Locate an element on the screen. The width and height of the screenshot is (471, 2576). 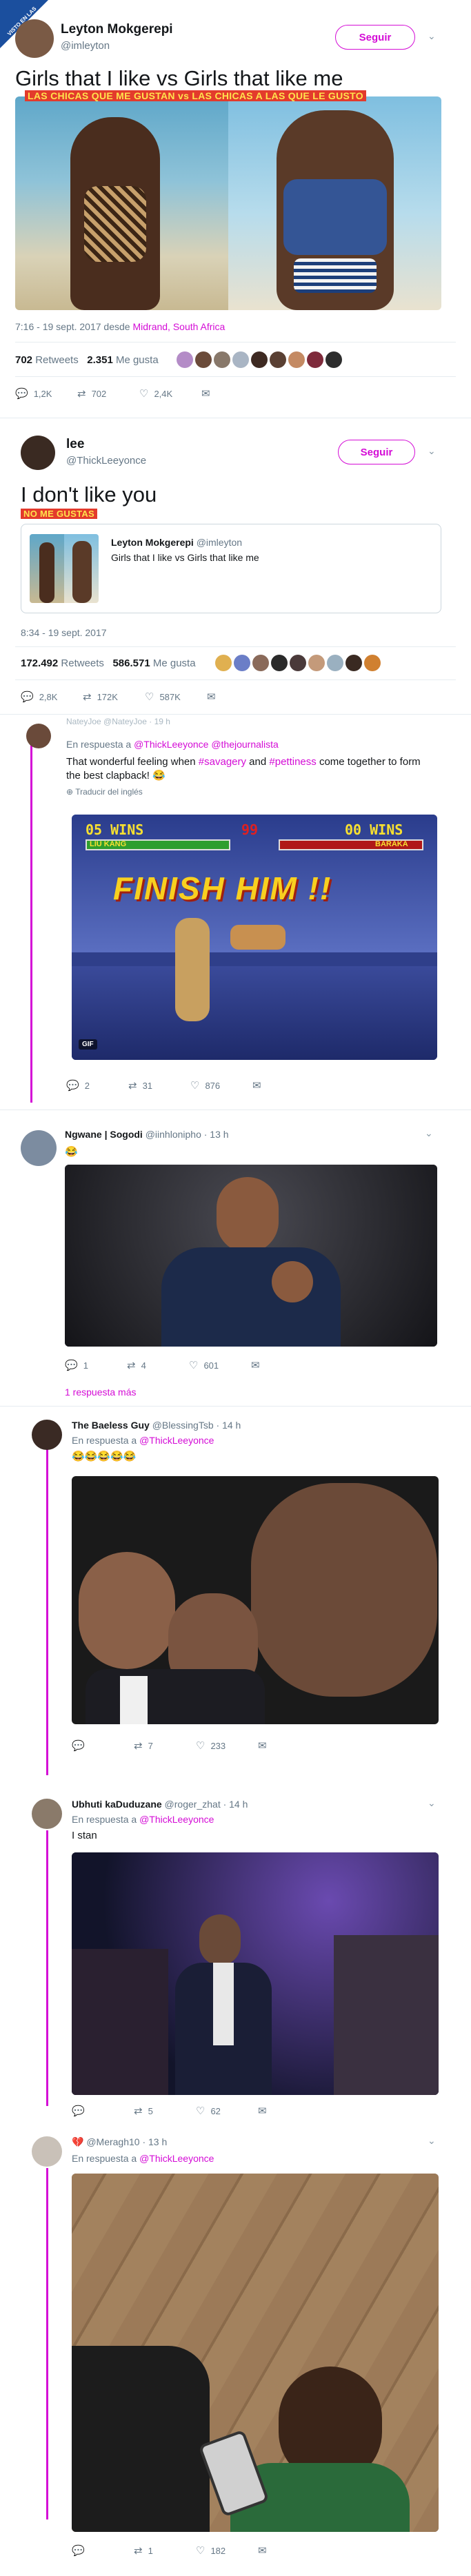
hashtag-link: #savagery is located at coordinates (222, 762).